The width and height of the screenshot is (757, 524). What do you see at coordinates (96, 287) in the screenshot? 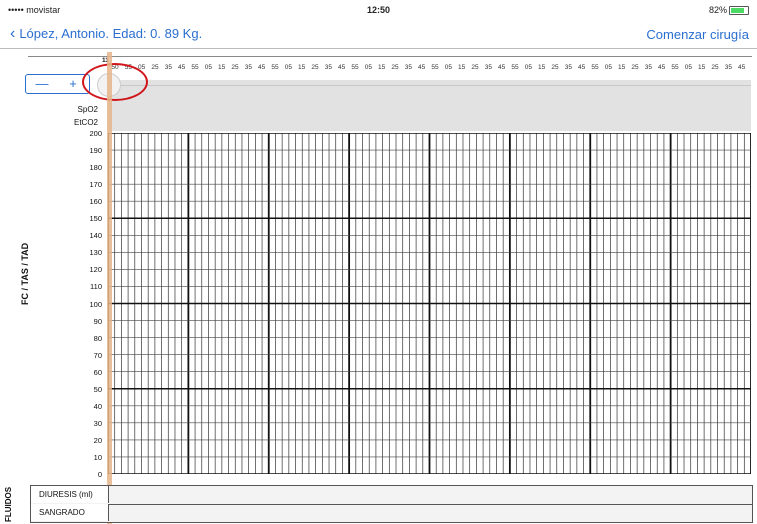
I see `y-tick-label: 110` at bounding box center [96, 287].